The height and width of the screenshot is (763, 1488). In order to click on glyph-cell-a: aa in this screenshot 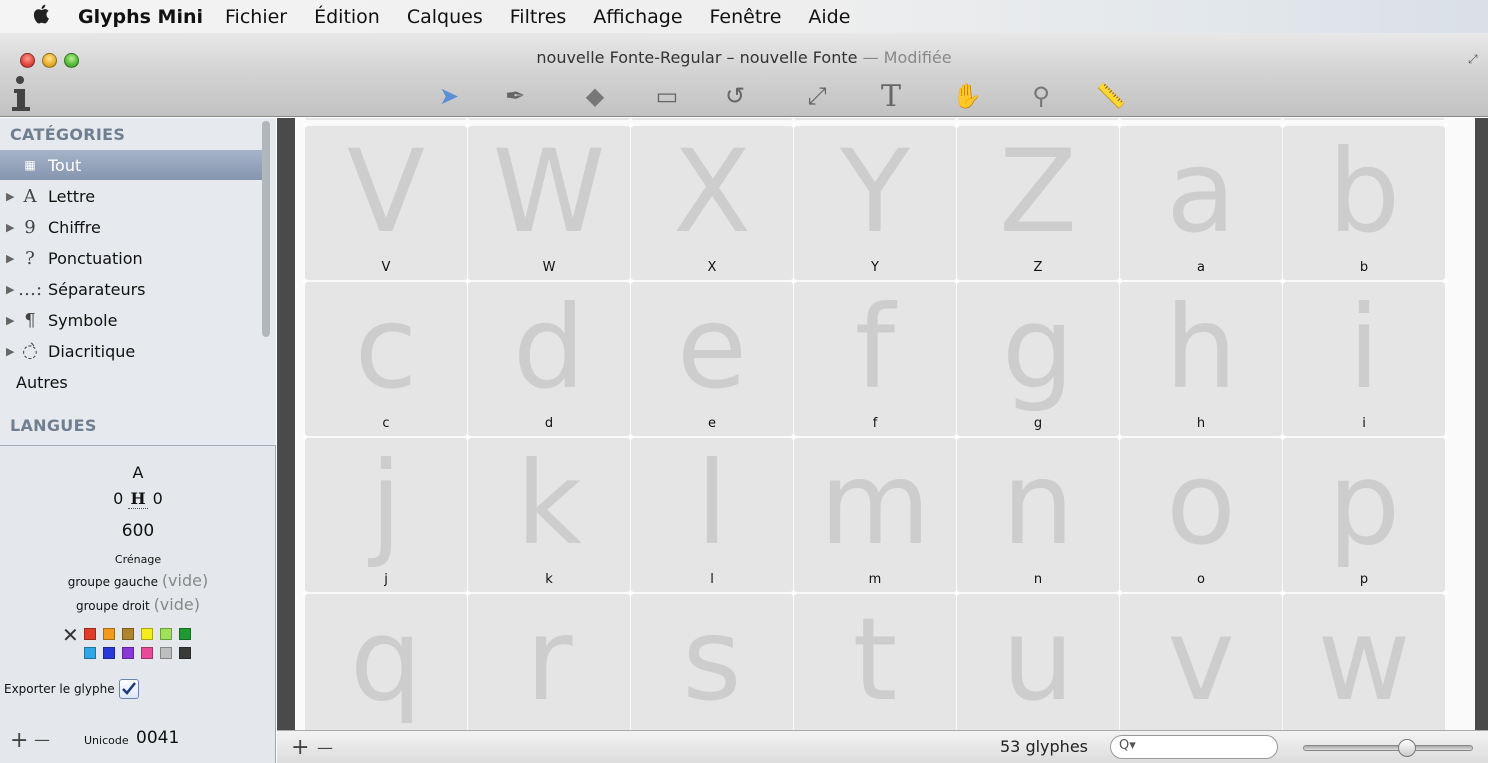, I will do `click(1201, 203)`.